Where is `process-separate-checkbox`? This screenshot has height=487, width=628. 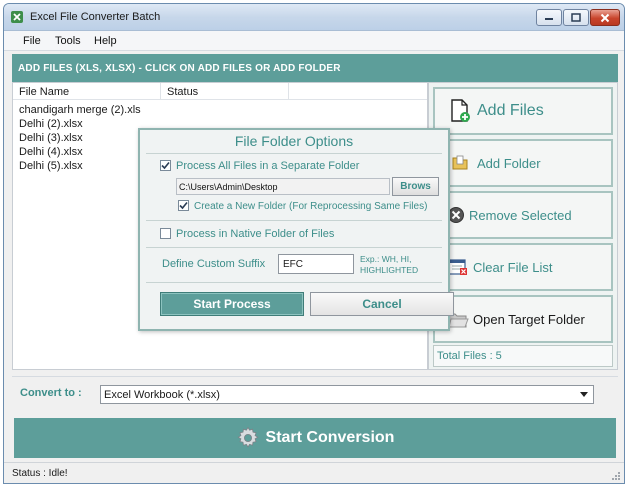
process-separate-checkbox is located at coordinates (165, 165).